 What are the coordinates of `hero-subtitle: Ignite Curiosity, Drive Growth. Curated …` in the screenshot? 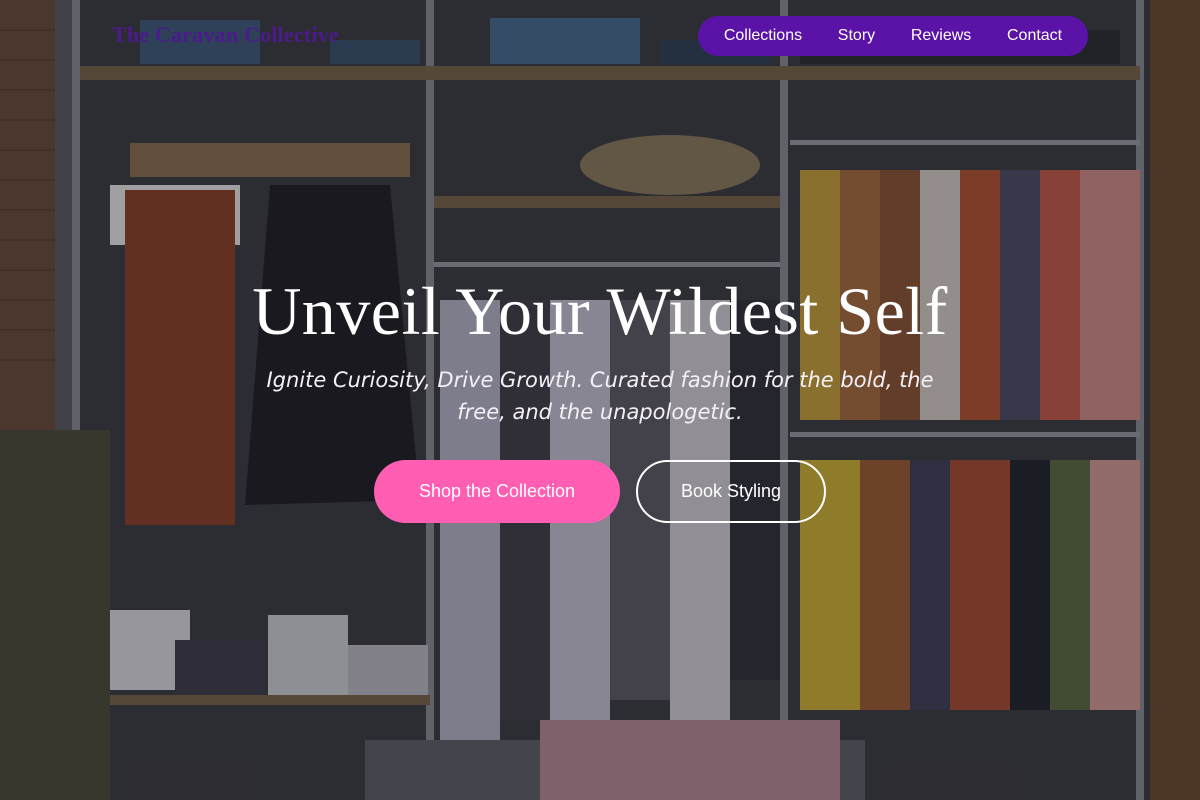 It's located at (600, 396).